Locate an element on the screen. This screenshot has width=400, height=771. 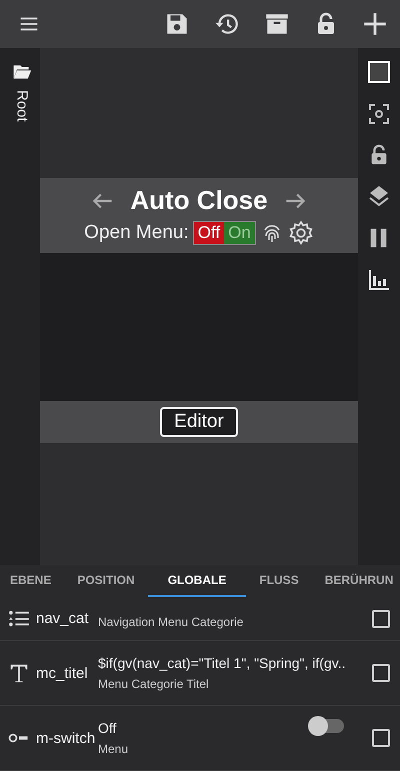
bar-chart-icon is located at coordinates (379, 280).